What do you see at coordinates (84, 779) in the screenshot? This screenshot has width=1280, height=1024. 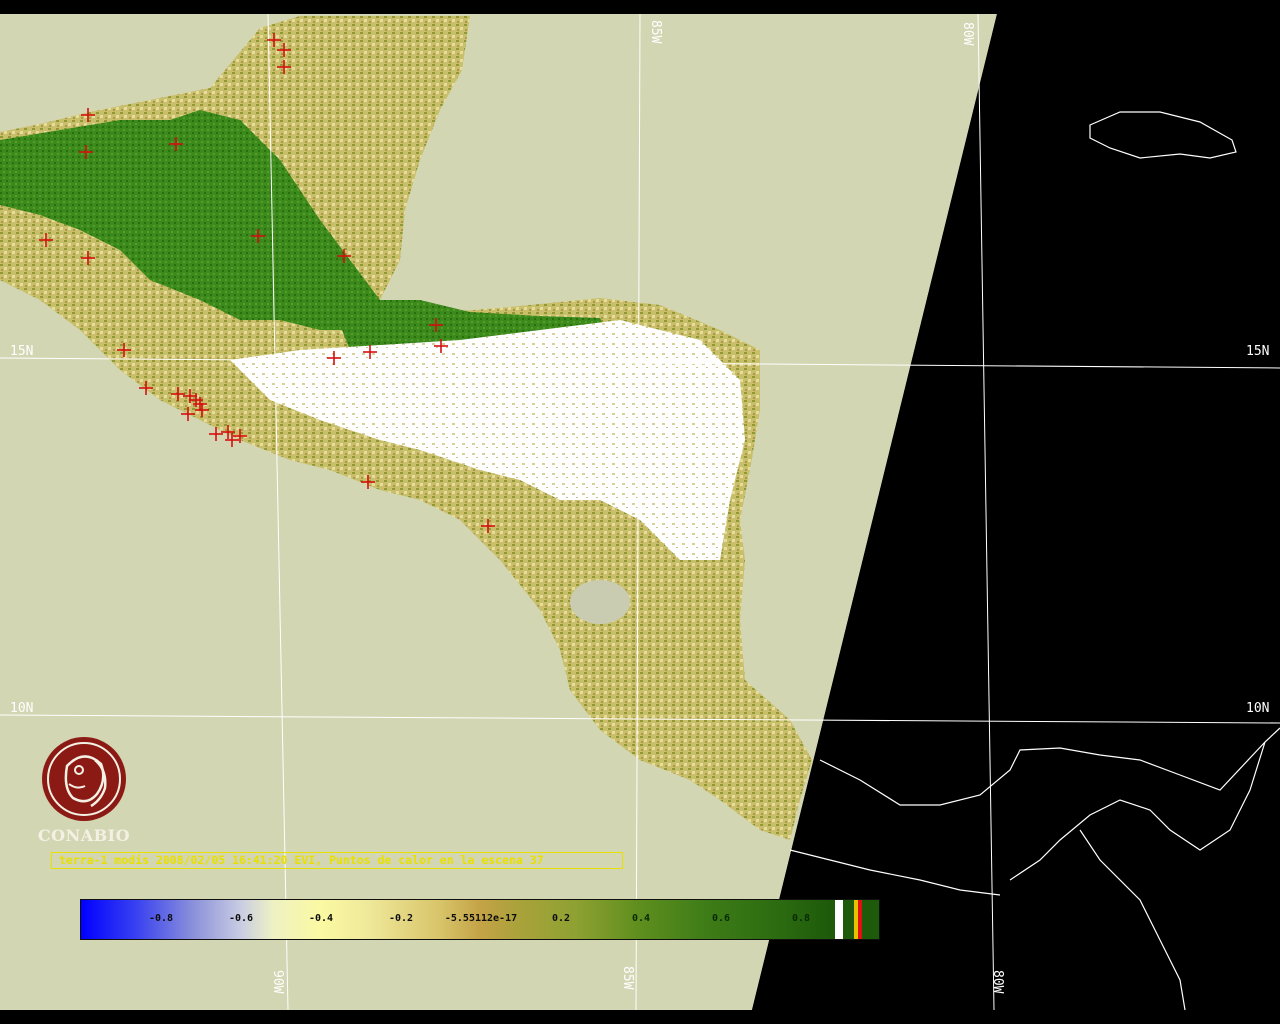 I see `macaw-emblem-icon` at bounding box center [84, 779].